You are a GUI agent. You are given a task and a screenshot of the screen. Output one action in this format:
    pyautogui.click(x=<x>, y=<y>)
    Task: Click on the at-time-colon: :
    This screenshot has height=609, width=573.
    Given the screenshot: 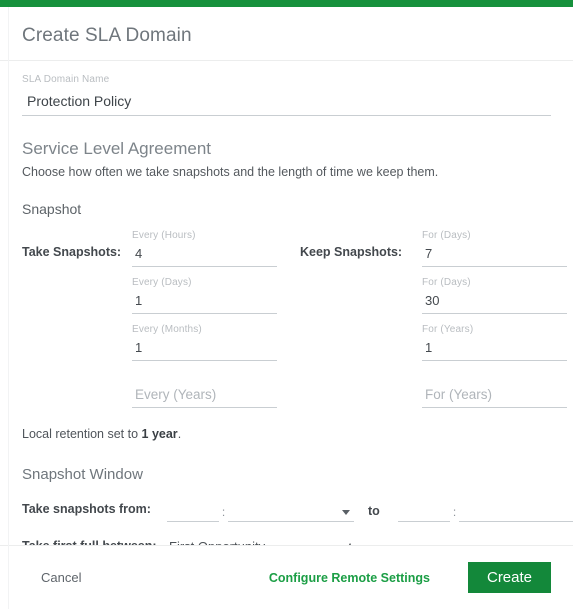 What is the action you would take?
    pyautogui.click(x=427, y=543)
    